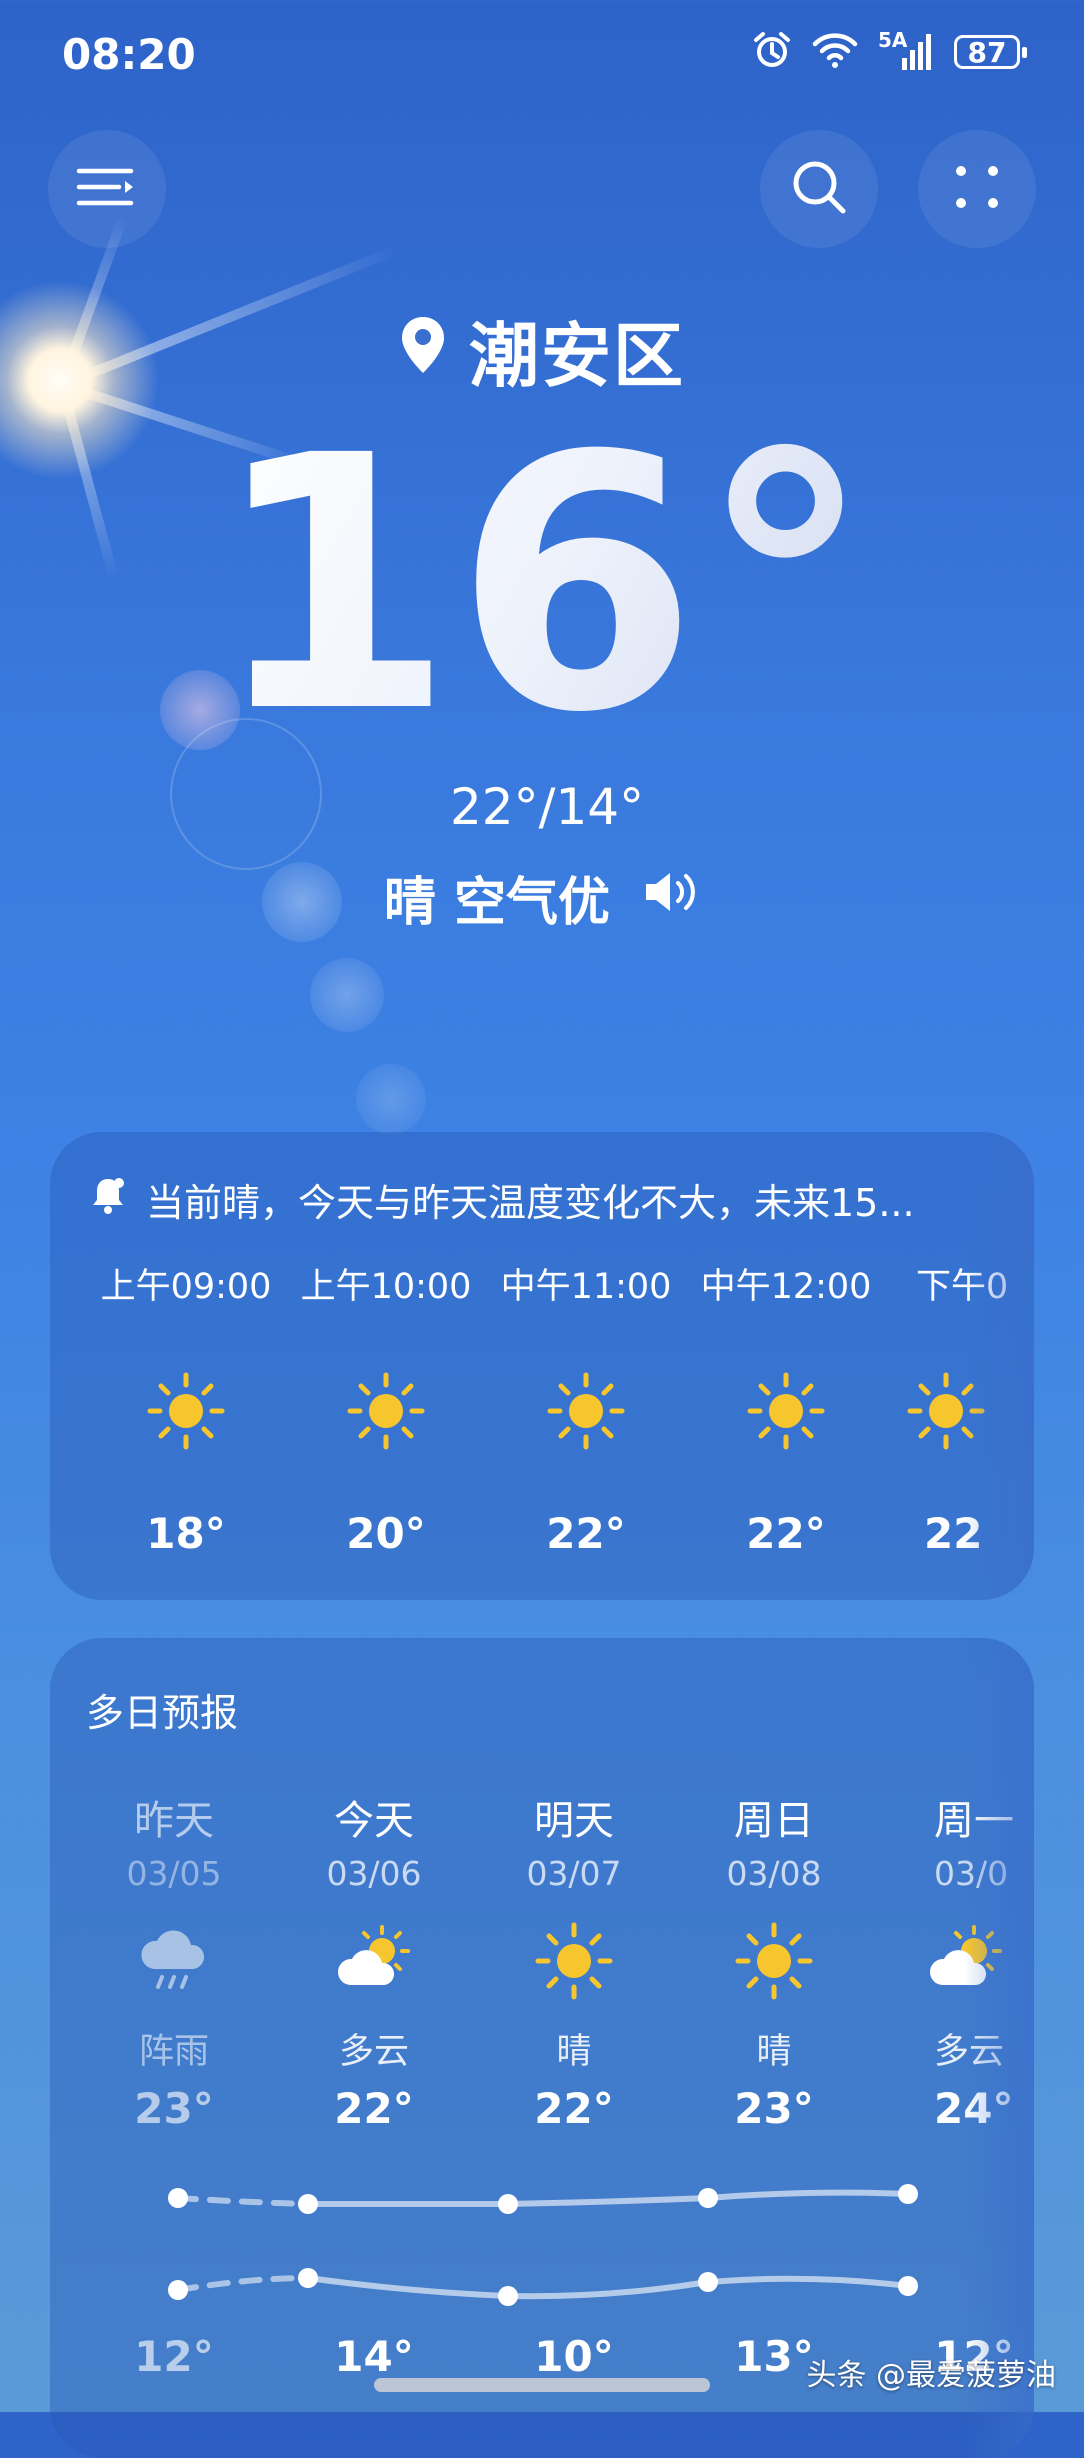 Image resolution: width=1084 pixels, height=2458 pixels. I want to click on hour-item: 中午12:00 22°, so click(786, 1408).